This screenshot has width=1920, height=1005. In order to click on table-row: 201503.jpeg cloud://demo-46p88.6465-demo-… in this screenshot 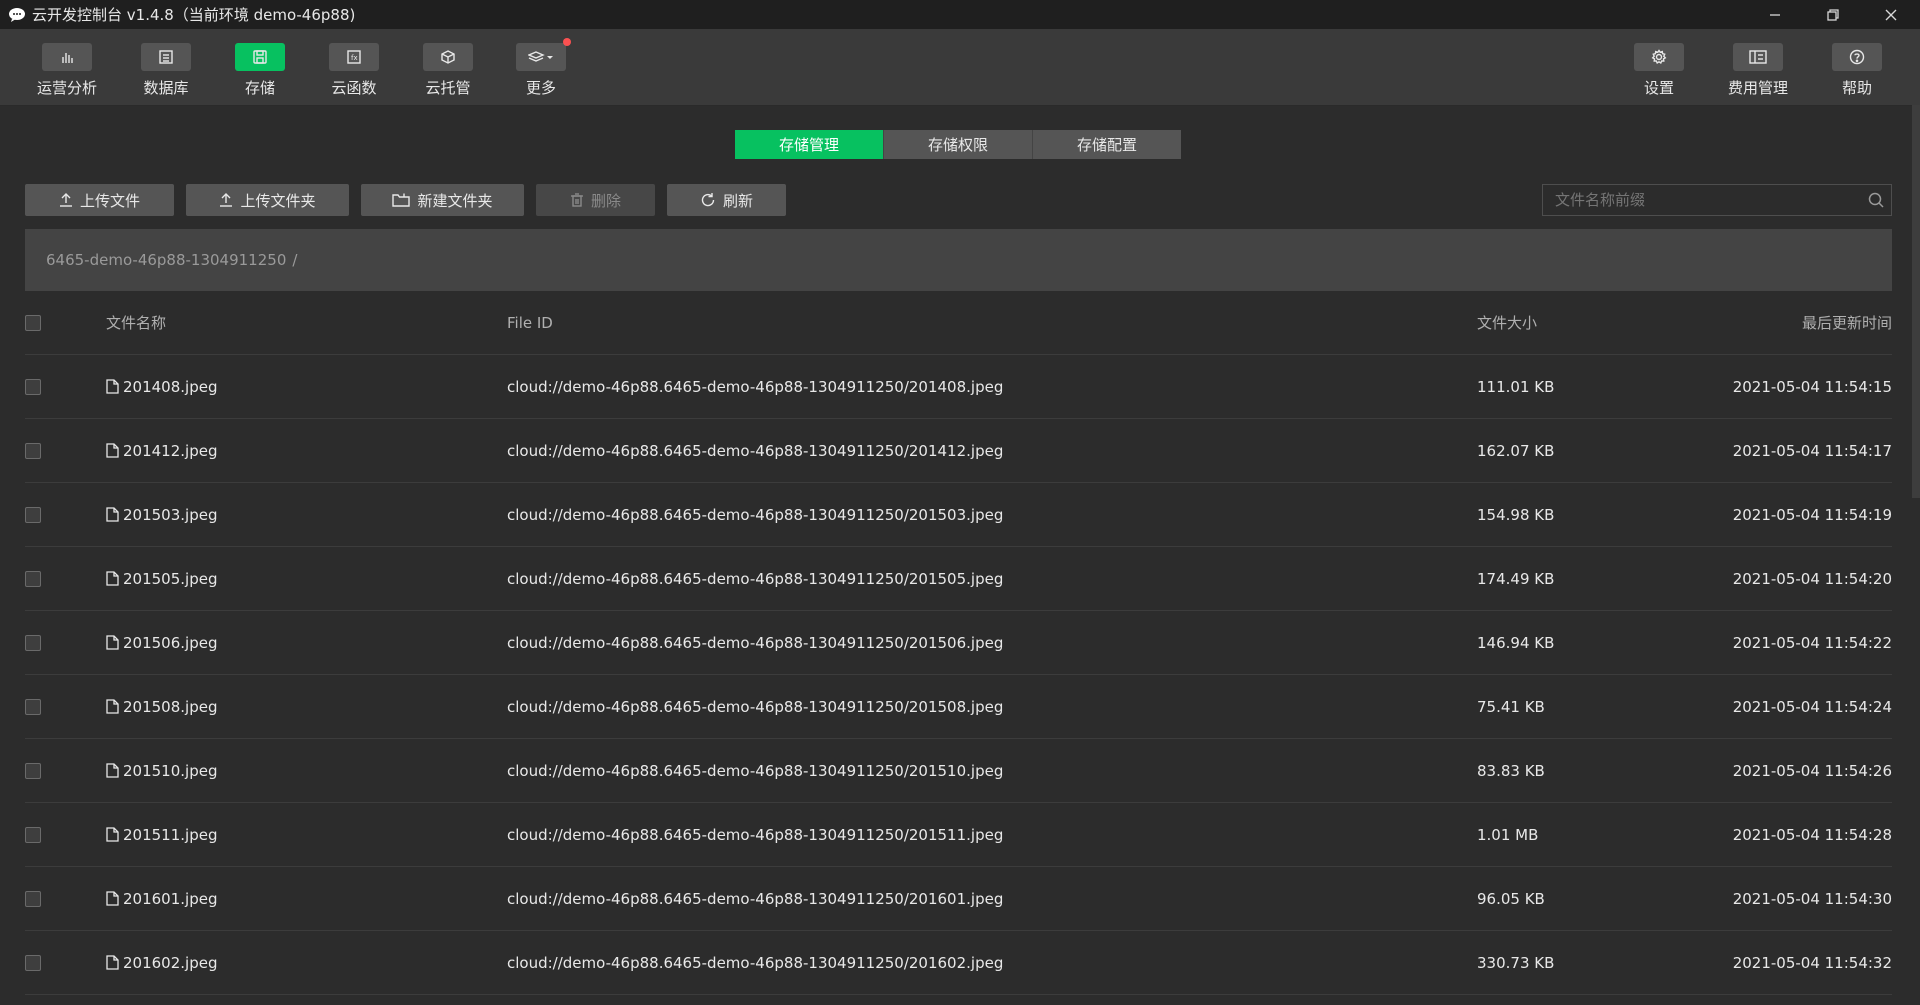, I will do `click(958, 515)`.